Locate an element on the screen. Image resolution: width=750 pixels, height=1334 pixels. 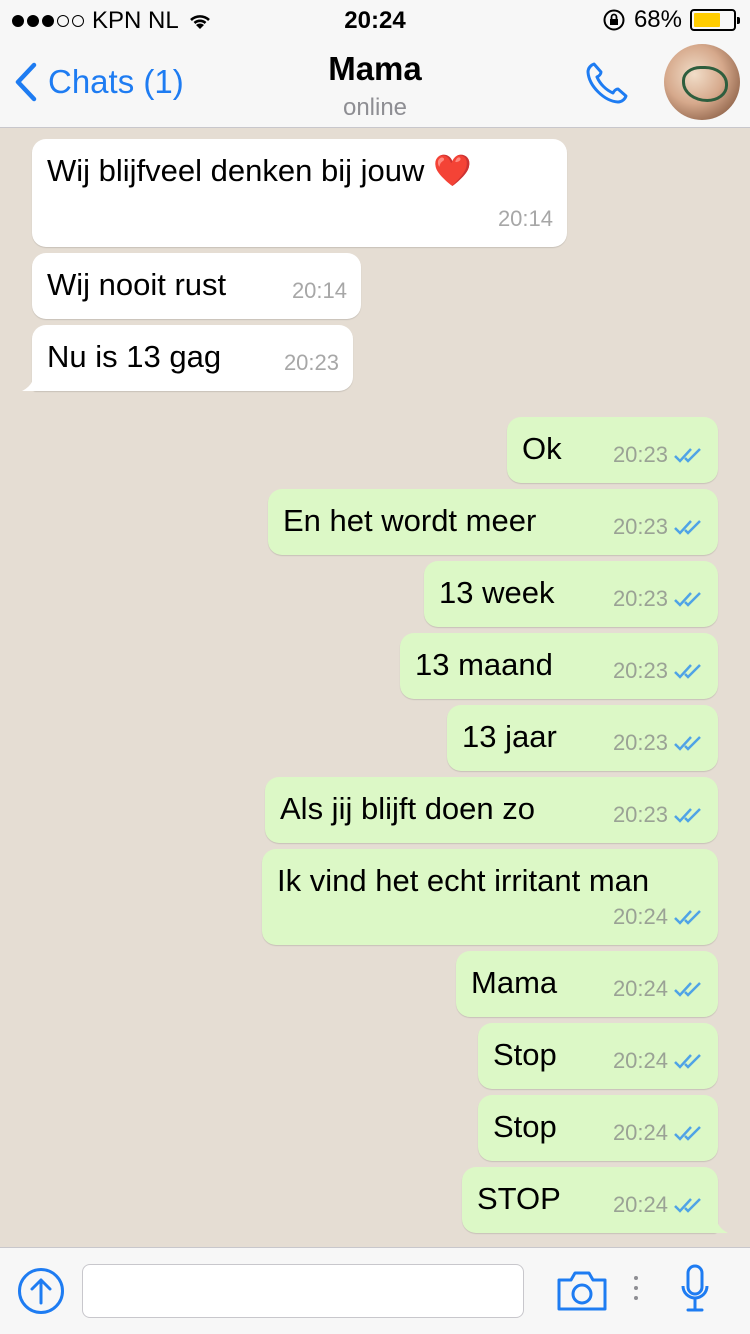
message-input is located at coordinates (303, 1291).